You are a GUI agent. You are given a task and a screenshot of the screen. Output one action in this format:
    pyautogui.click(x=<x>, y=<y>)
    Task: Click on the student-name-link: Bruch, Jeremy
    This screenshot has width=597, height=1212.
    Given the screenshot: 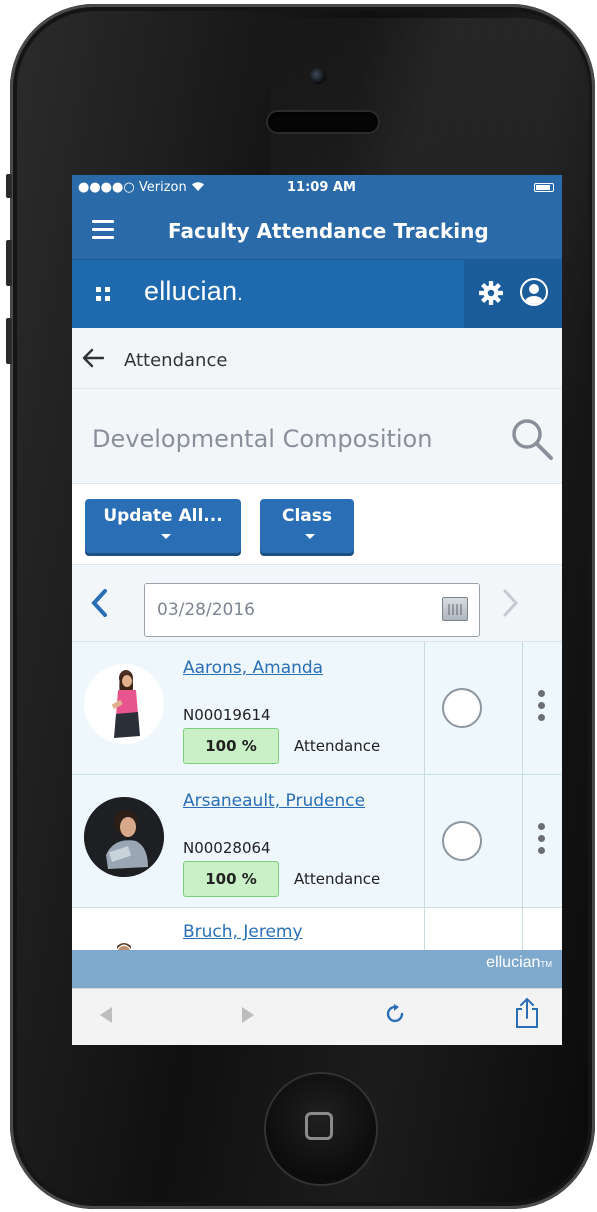 What is the action you would take?
    pyautogui.click(x=243, y=932)
    